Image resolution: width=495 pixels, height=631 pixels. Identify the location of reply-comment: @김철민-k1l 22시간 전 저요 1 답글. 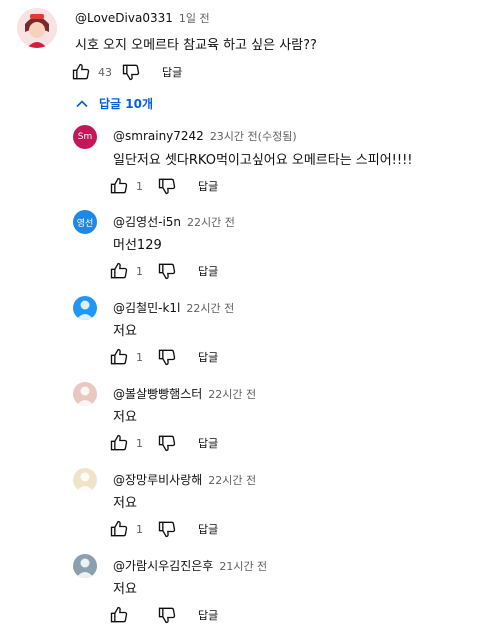
(247, 336).